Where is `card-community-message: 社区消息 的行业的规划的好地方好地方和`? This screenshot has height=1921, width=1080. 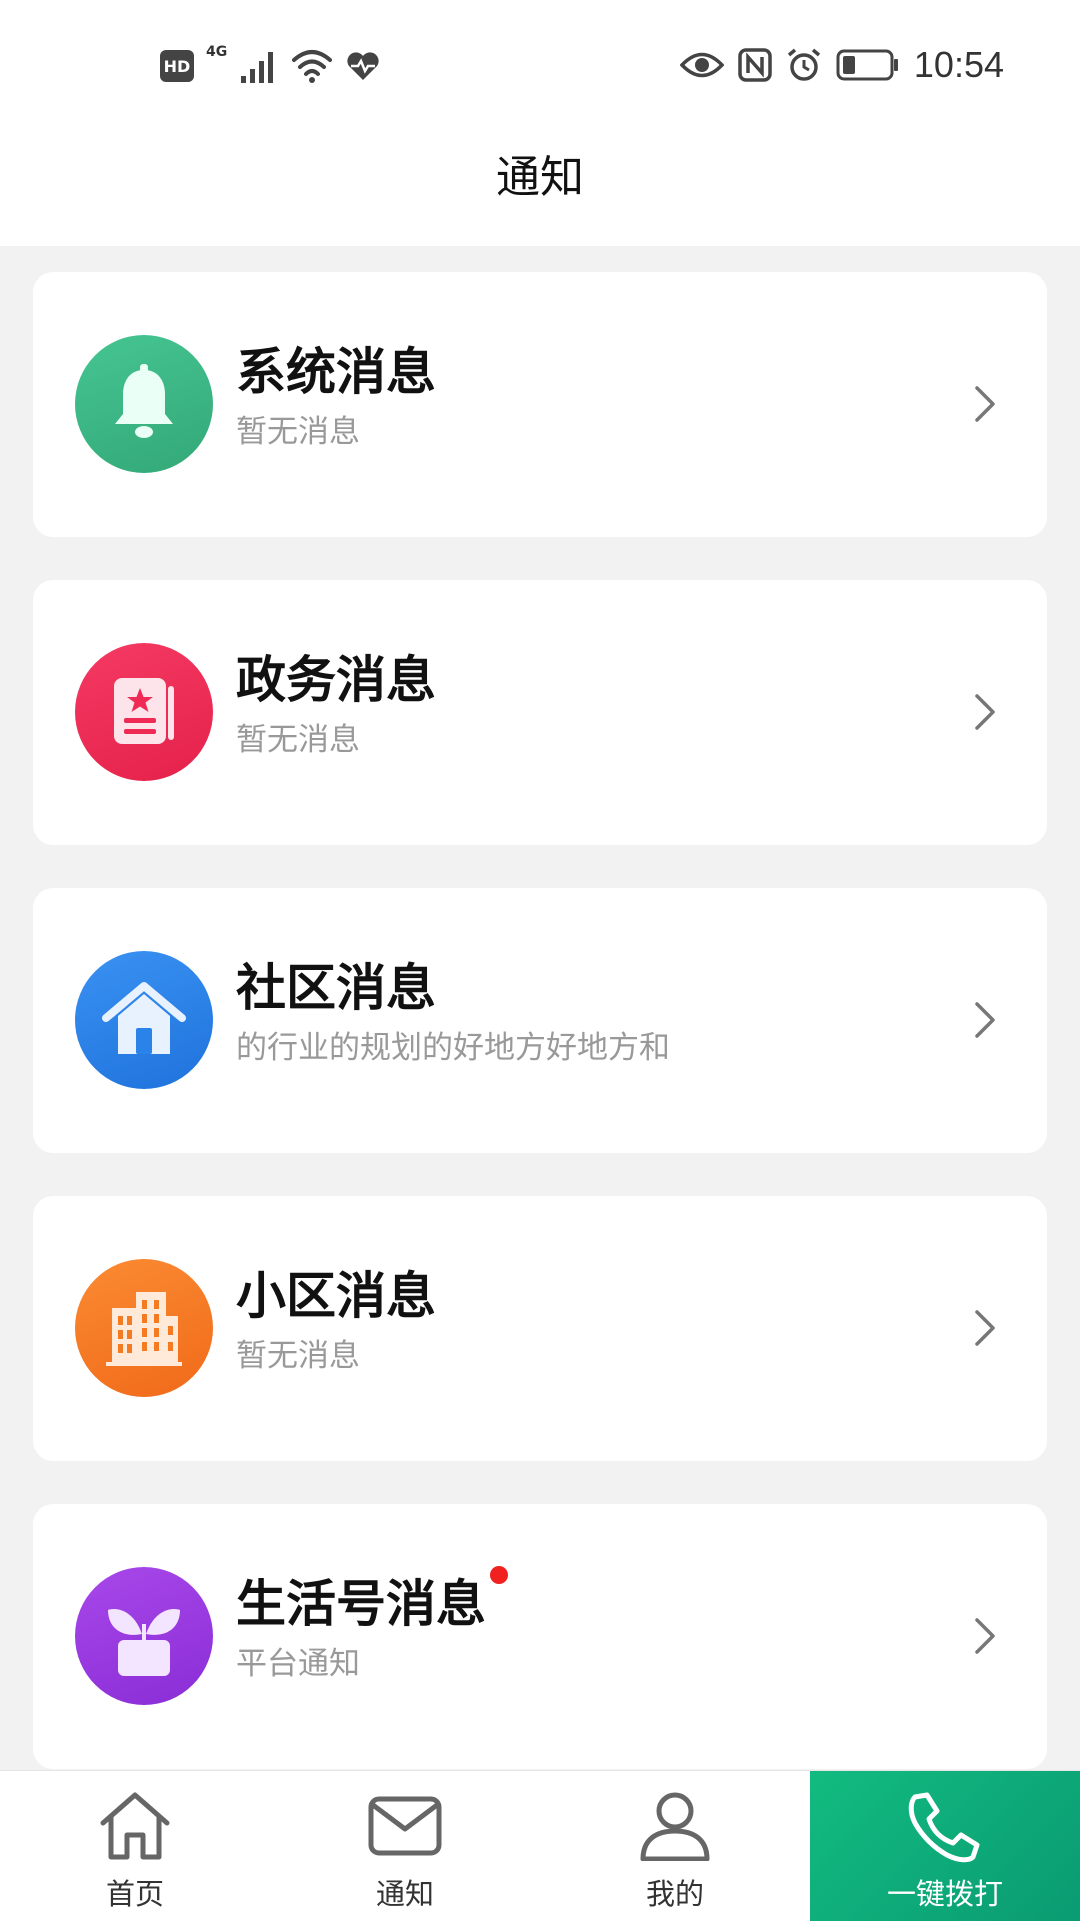 card-community-message: 社区消息 的行业的规划的好地方好地方和 is located at coordinates (540, 1020).